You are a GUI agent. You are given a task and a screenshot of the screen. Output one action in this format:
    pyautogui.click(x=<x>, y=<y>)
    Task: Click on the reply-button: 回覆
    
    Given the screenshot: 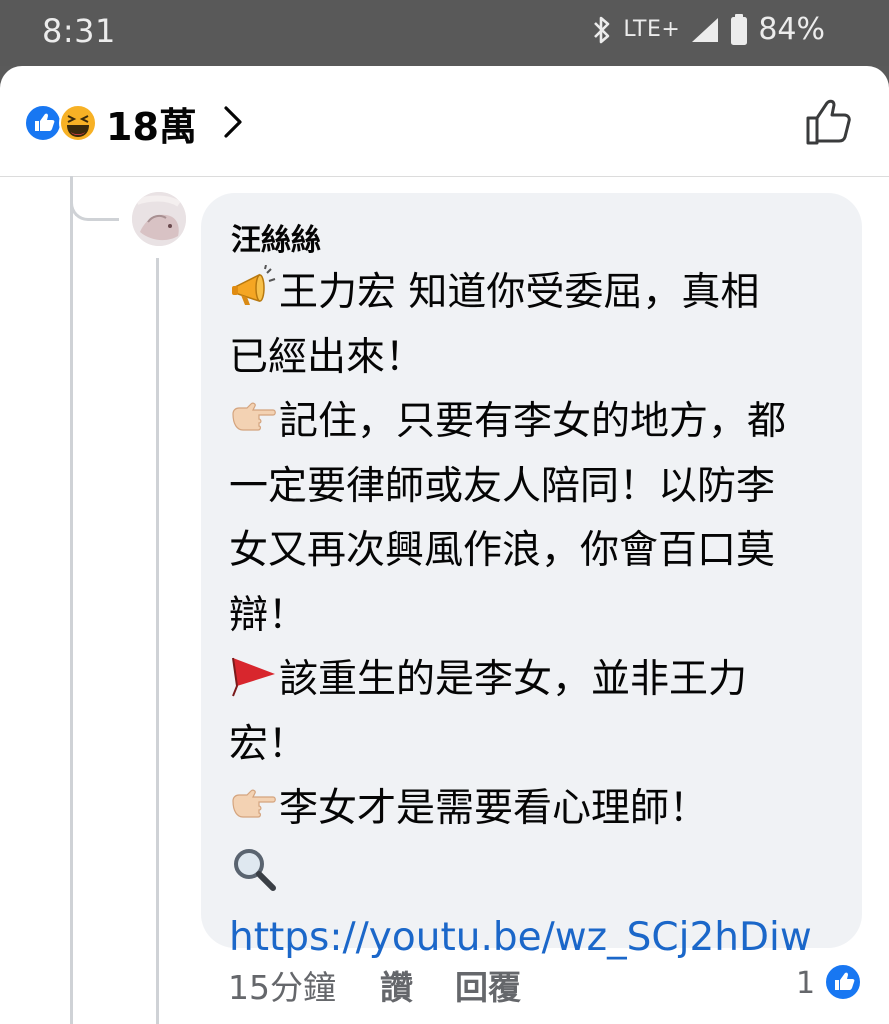 What is the action you would take?
    pyautogui.click(x=488, y=987)
    